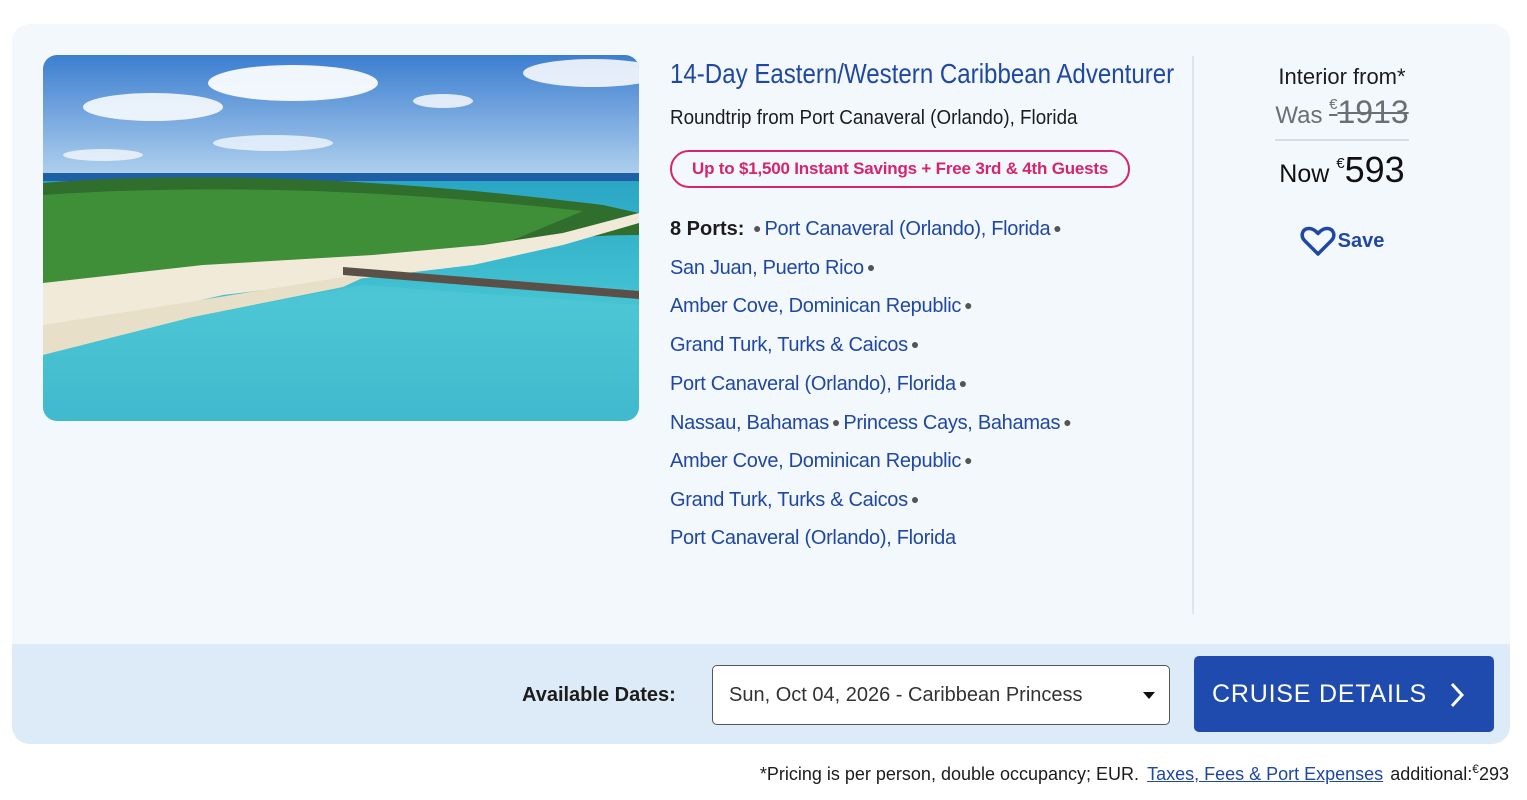  What do you see at coordinates (1149, 695) in the screenshot?
I see `caret-down-icon` at bounding box center [1149, 695].